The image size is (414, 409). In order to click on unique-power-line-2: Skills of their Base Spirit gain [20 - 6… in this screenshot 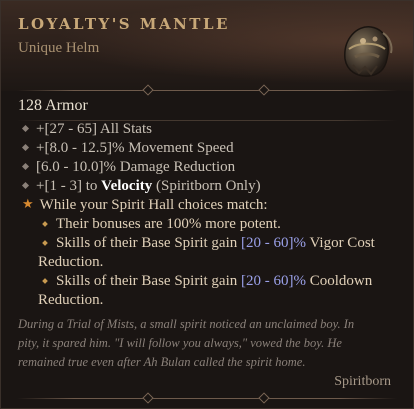, I will do `click(208, 243)`.